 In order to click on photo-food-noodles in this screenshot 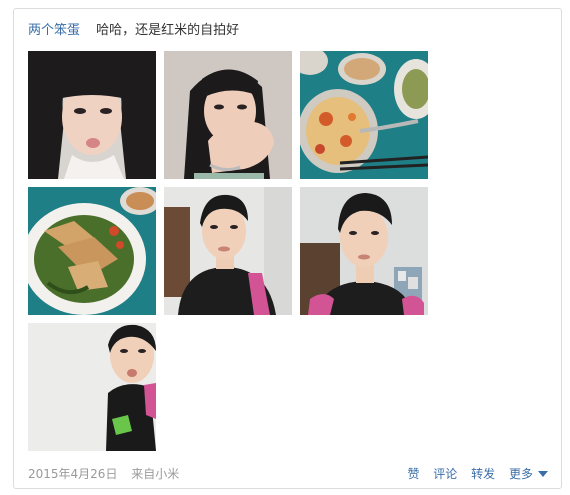, I will do `click(364, 115)`.